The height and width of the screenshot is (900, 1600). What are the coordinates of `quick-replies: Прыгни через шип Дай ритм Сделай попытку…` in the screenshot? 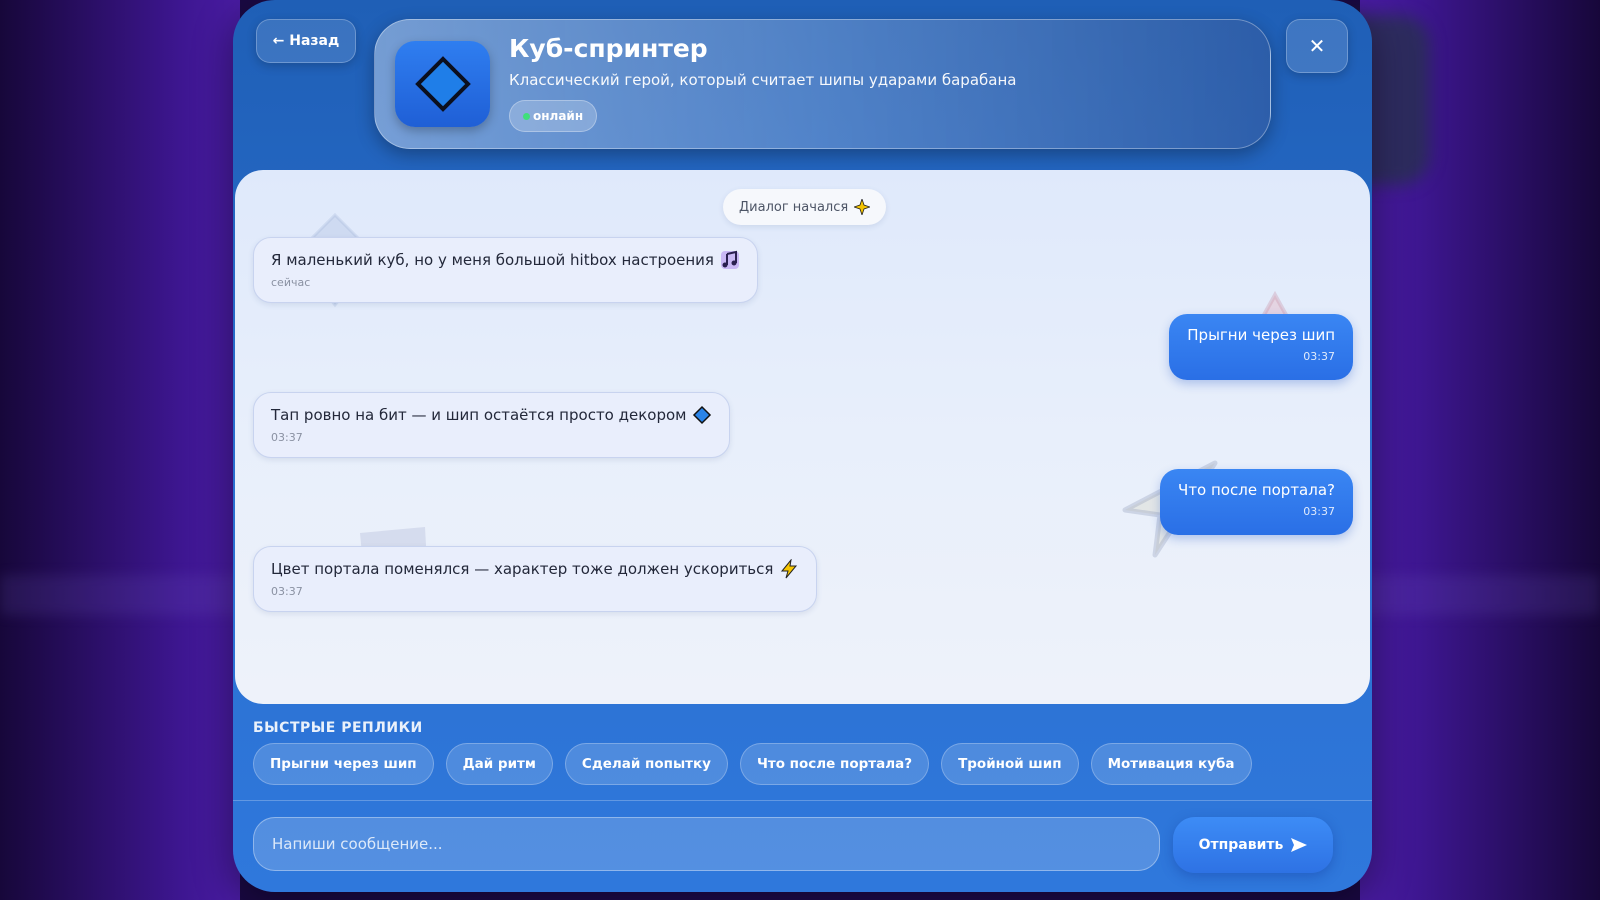 It's located at (752, 764).